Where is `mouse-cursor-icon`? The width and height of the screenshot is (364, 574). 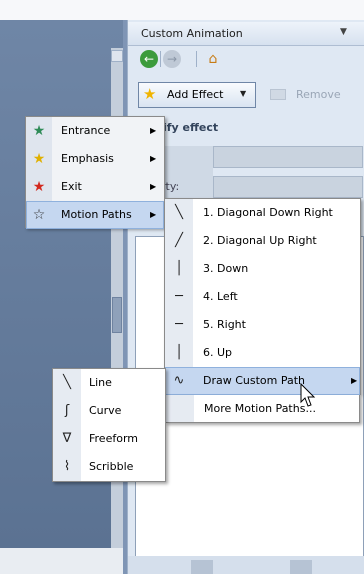 mouse-cursor-icon is located at coordinates (308, 395).